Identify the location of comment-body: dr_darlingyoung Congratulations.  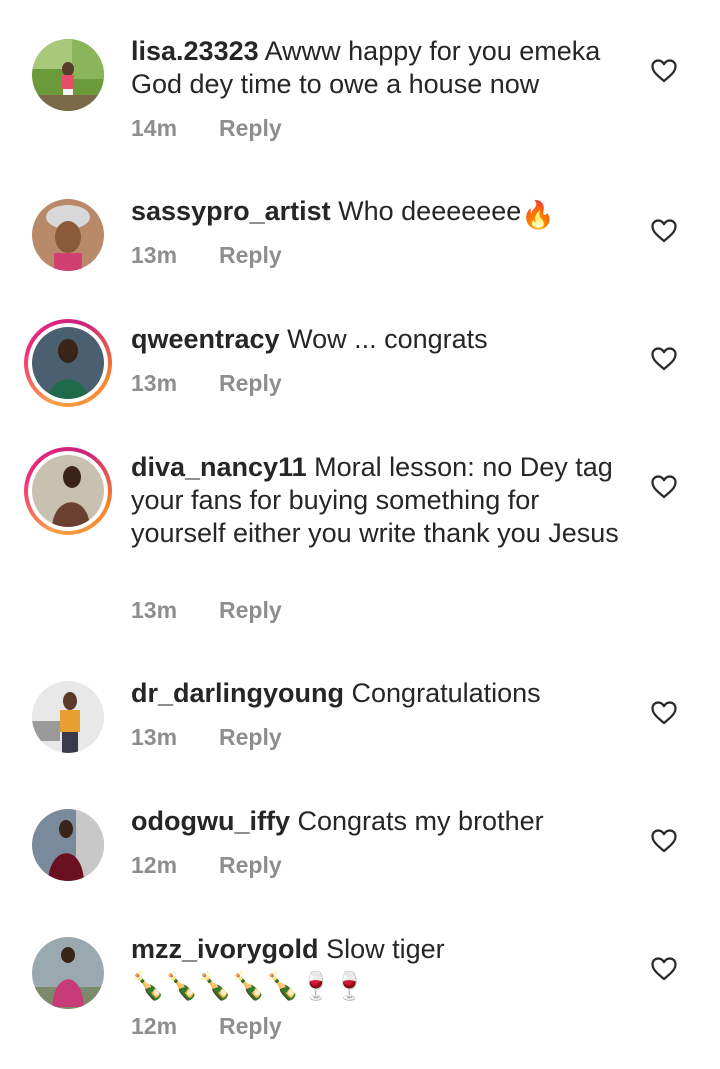
(376, 693).